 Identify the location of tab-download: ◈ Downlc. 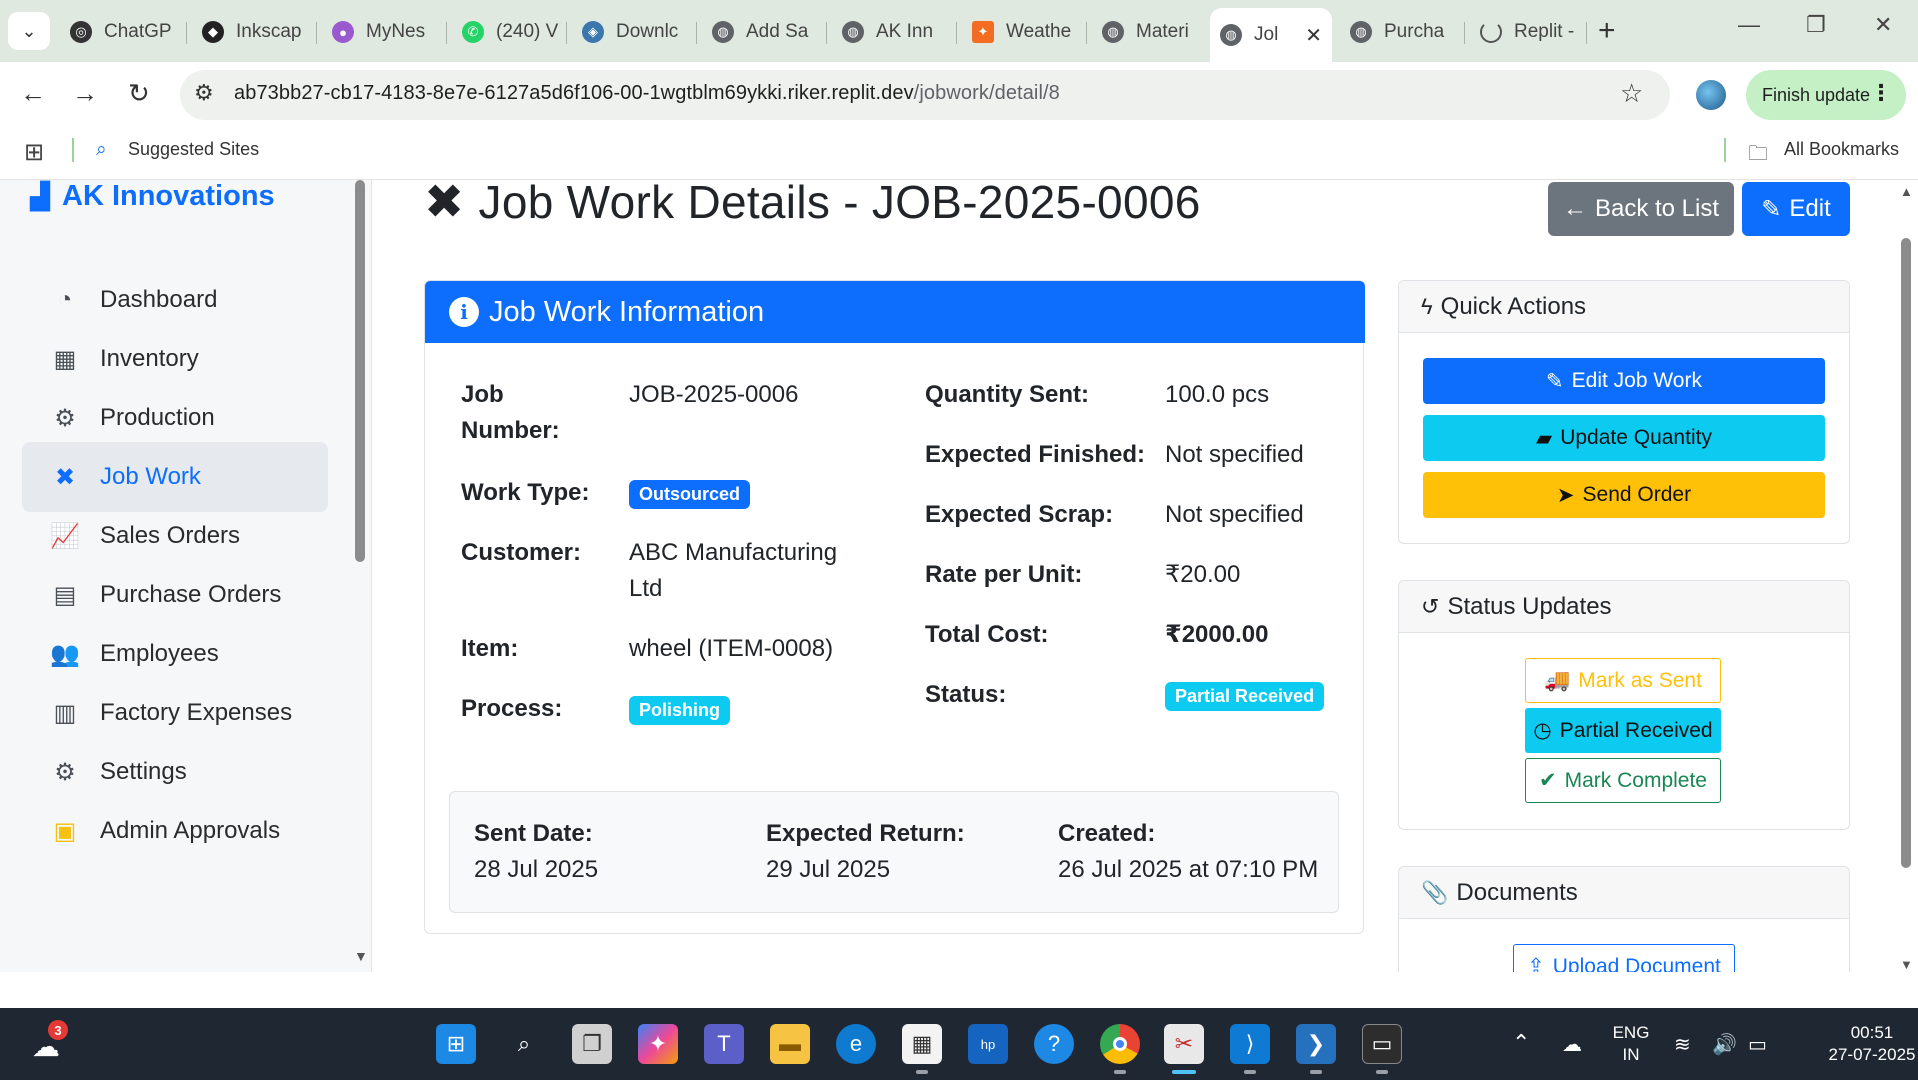
(634, 32).